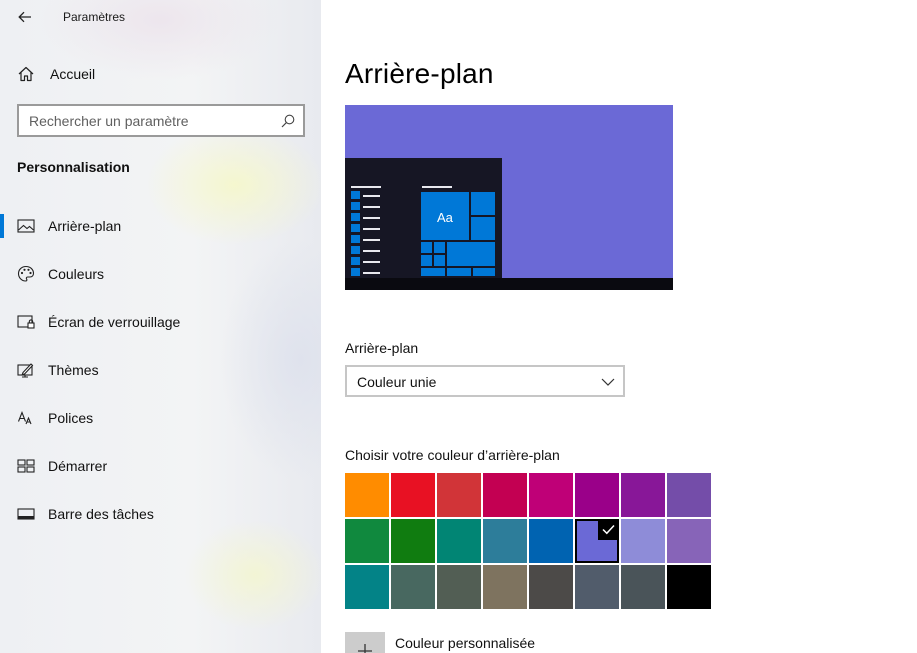  What do you see at coordinates (419, 73) in the screenshot?
I see `page-title: Arrière-plan` at bounding box center [419, 73].